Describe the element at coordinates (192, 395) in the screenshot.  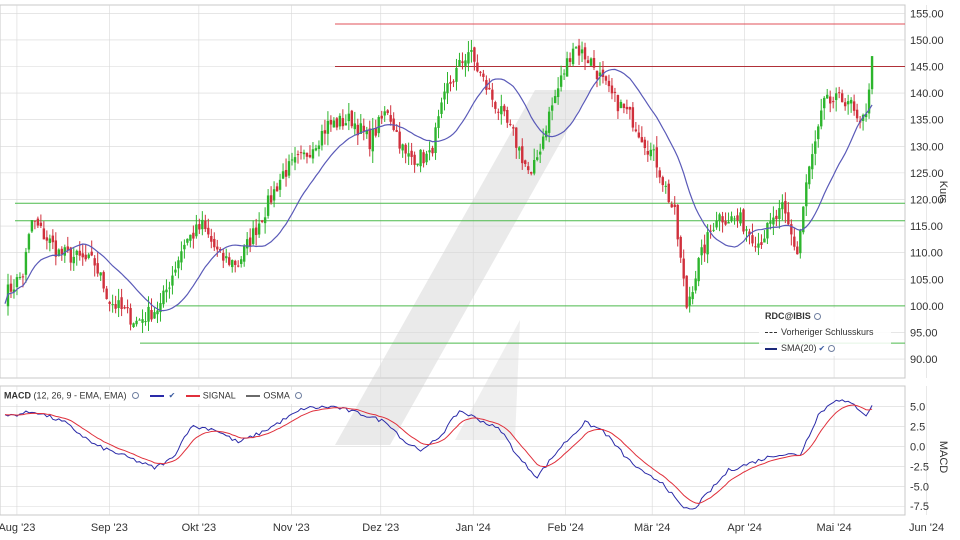
I see `signal-line-swatch` at that location.